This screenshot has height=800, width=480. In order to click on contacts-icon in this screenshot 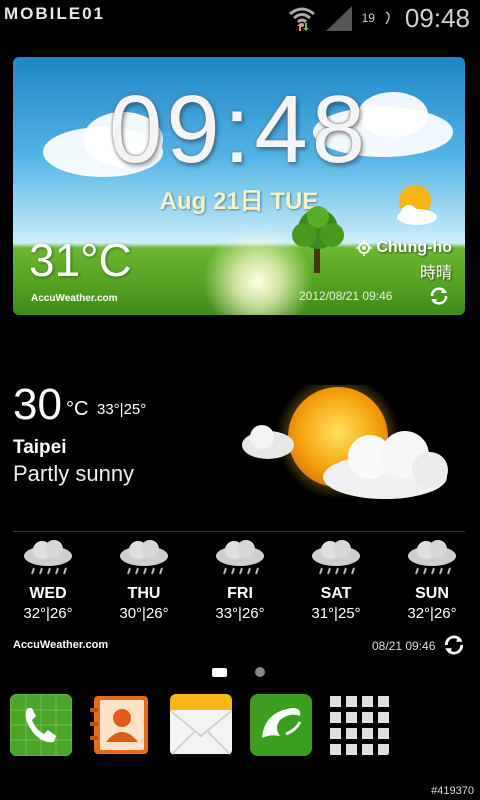, I will do `click(121, 725)`.